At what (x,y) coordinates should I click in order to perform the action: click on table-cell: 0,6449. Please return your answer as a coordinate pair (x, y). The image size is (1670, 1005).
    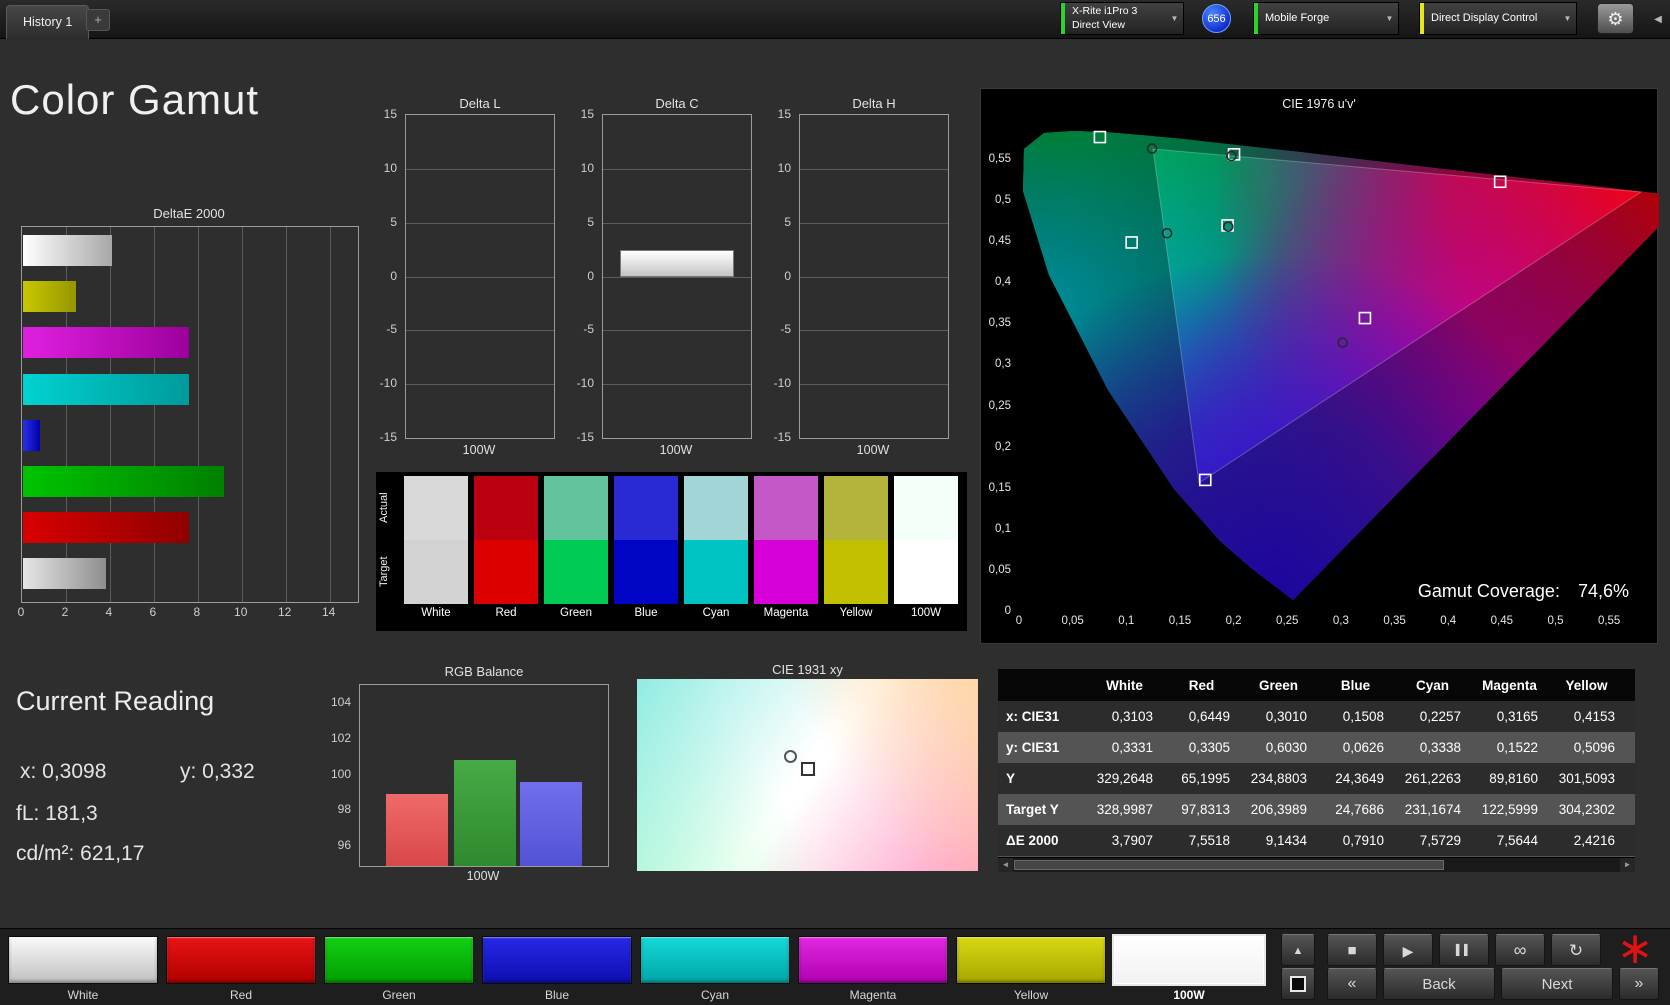
    Looking at the image, I should click on (1209, 716).